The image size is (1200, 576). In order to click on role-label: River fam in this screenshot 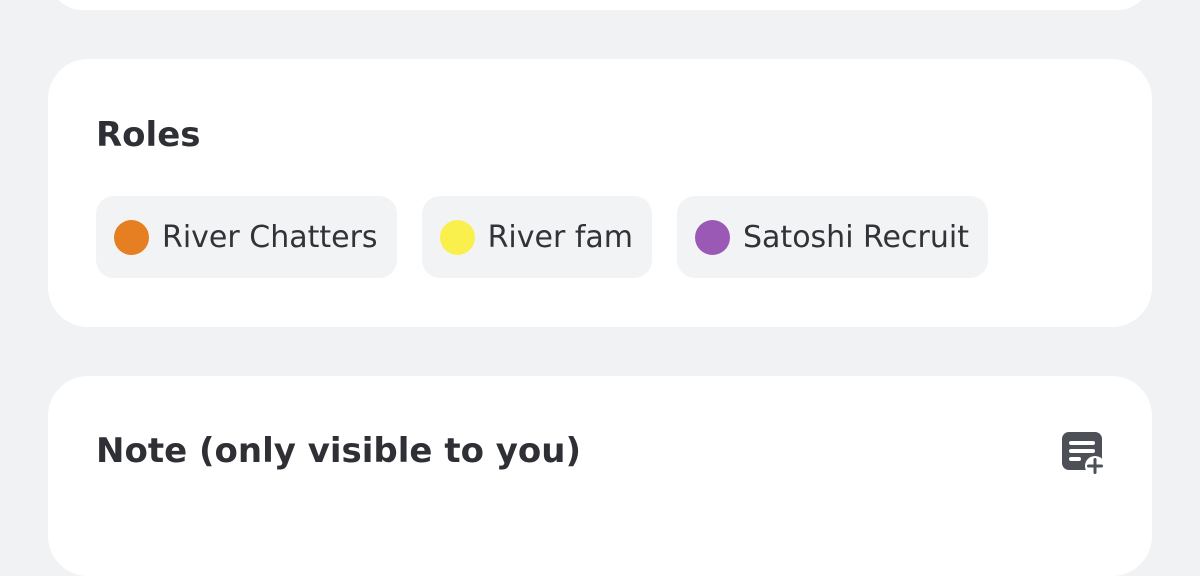, I will do `click(560, 237)`.